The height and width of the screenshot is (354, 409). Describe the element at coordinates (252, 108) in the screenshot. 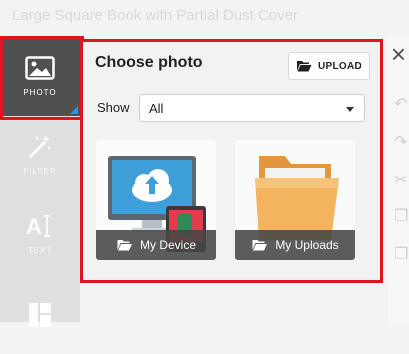

I see `show-select: All` at that location.